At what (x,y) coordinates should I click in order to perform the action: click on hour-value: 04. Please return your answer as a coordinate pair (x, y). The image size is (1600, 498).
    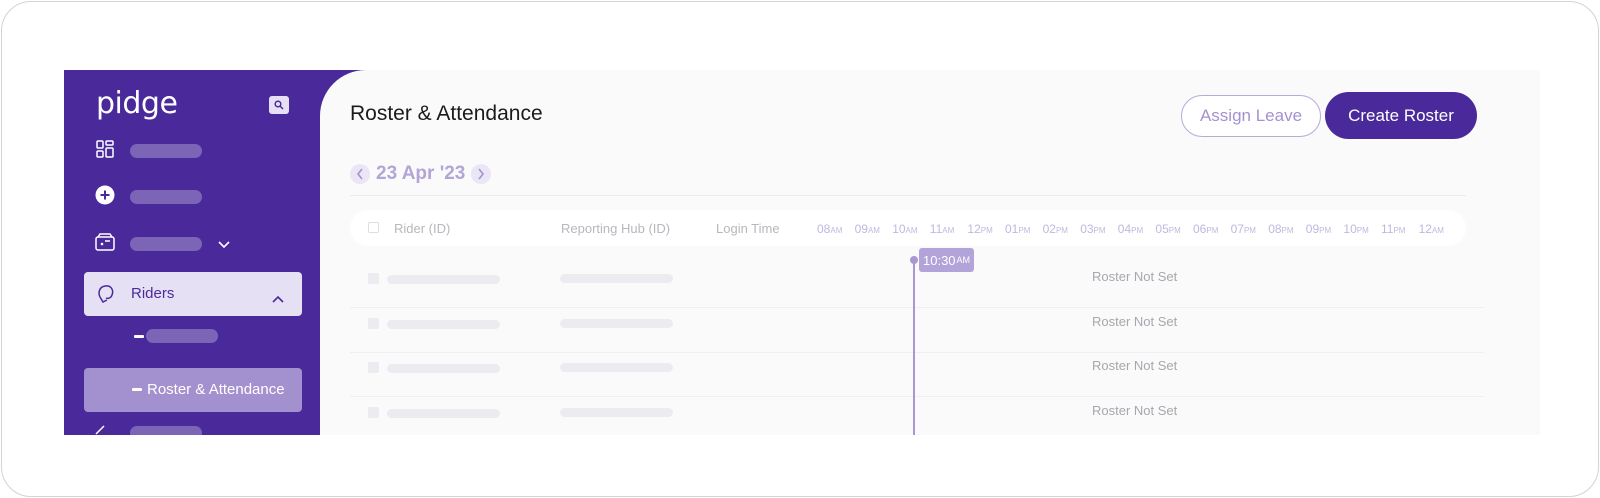
    Looking at the image, I should click on (1124, 229).